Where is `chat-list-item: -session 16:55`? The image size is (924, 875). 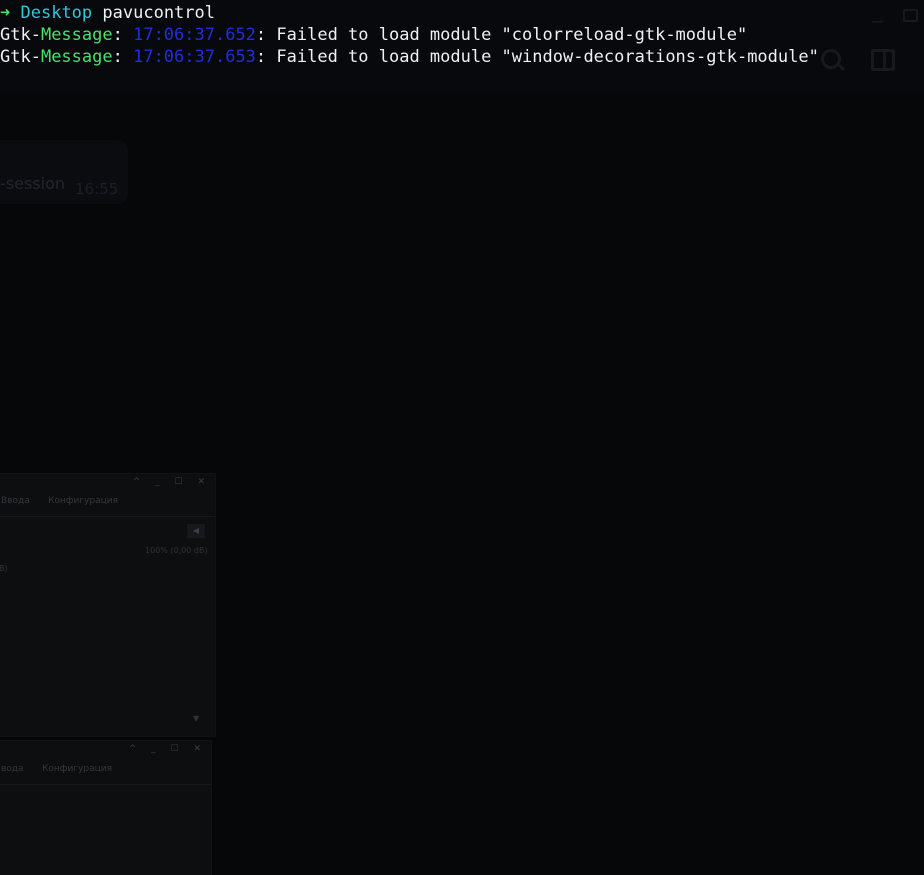
chat-list-item: -session 16:55 is located at coordinates (64, 172).